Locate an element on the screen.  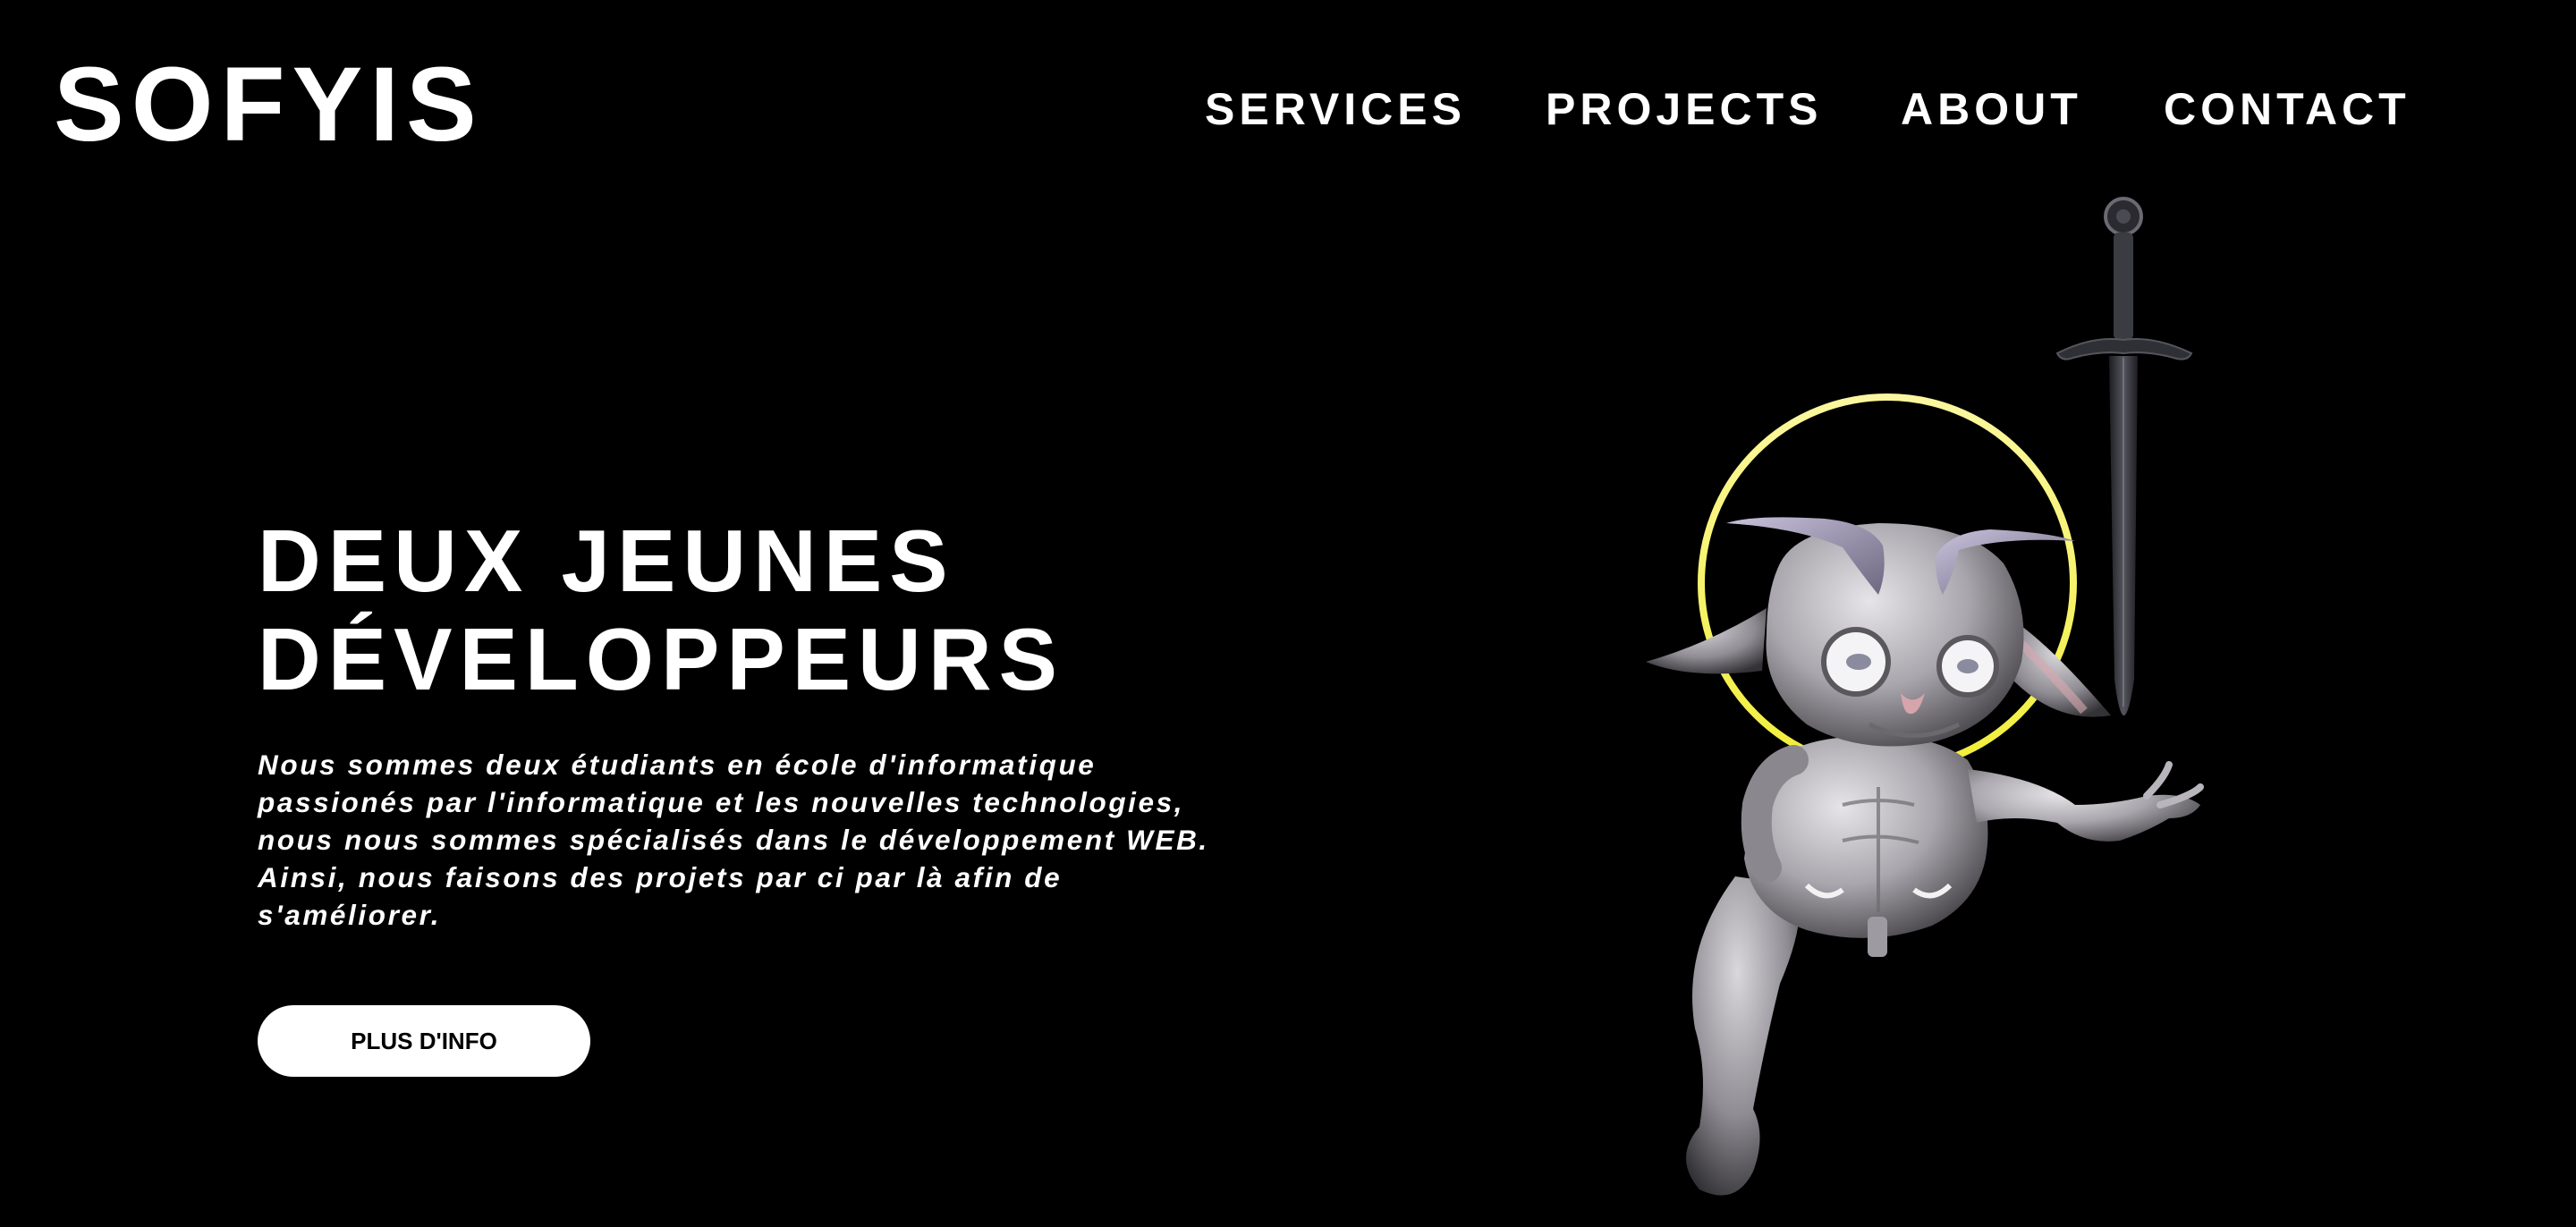
nav-link-contact: CONTACT is located at coordinates (2287, 109).